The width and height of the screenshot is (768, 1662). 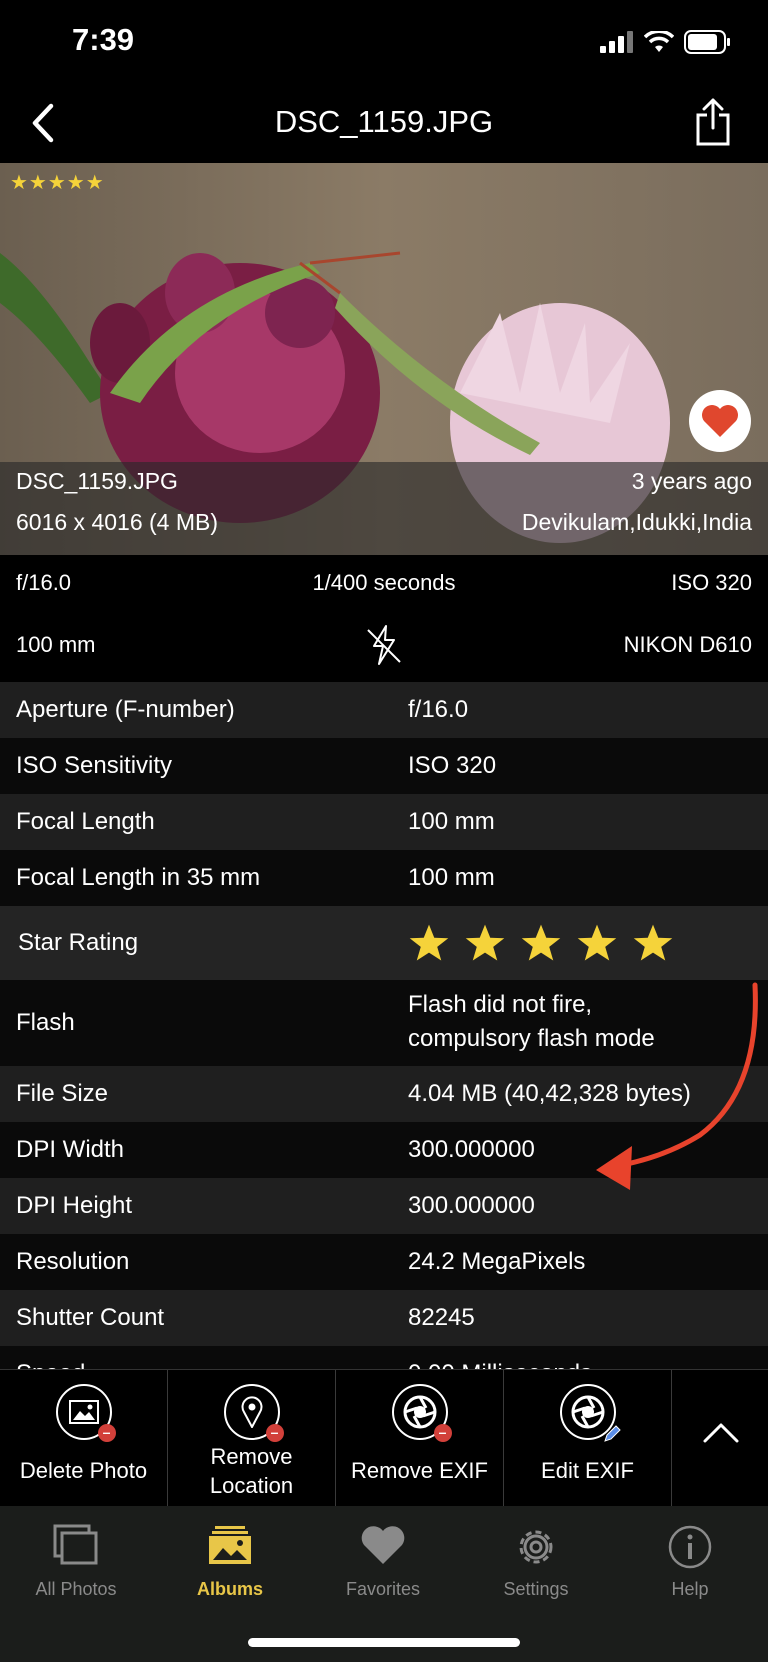 What do you see at coordinates (384, 1262) in the screenshot?
I see `detail-row-resolution: Resolution 24.2 MegaPixels` at bounding box center [384, 1262].